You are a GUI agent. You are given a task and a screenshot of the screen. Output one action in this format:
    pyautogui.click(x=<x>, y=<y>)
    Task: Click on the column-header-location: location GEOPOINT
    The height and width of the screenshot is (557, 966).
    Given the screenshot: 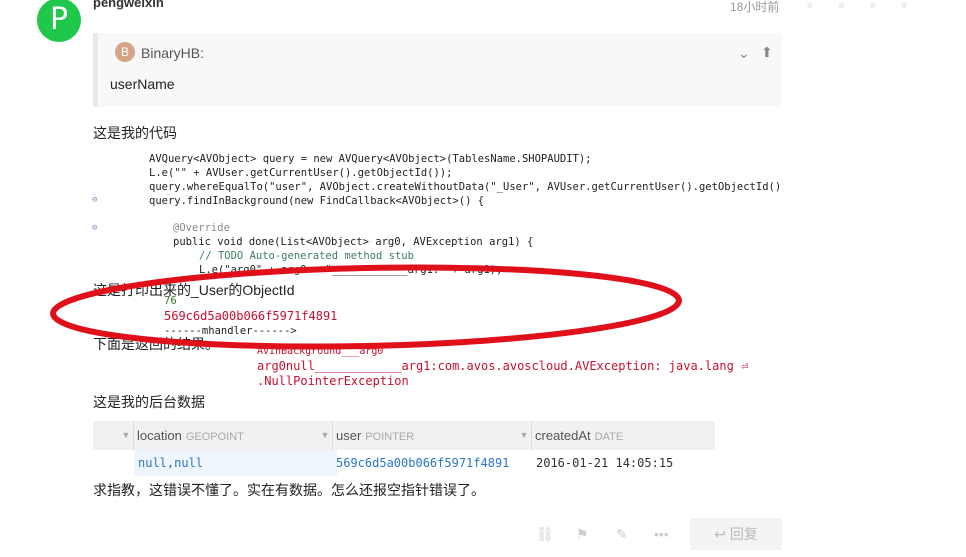 What is the action you would take?
    pyautogui.click(x=227, y=435)
    